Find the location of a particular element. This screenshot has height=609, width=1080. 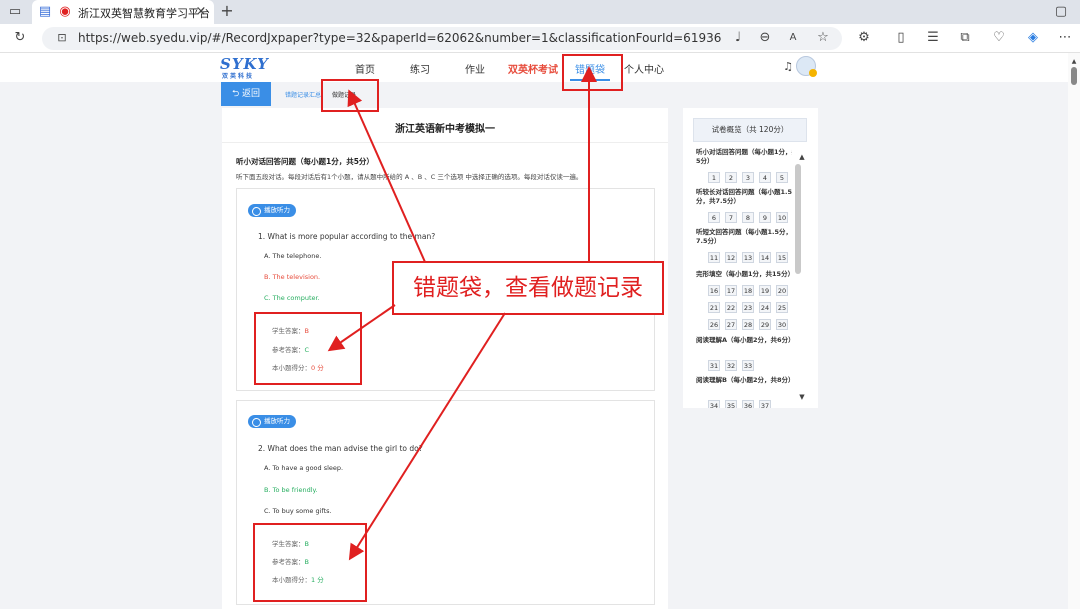

question-number: 9 is located at coordinates (765, 217).